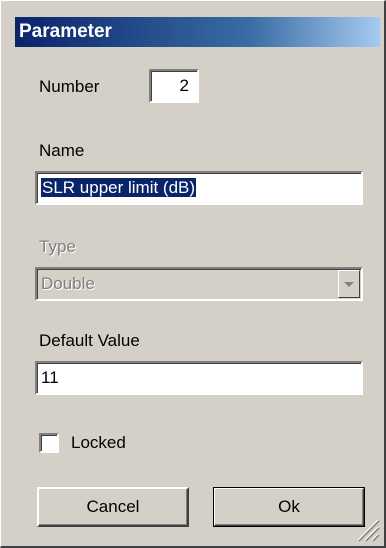 The width and height of the screenshot is (386, 548). I want to click on cancel-button: Cancel, so click(113, 507).